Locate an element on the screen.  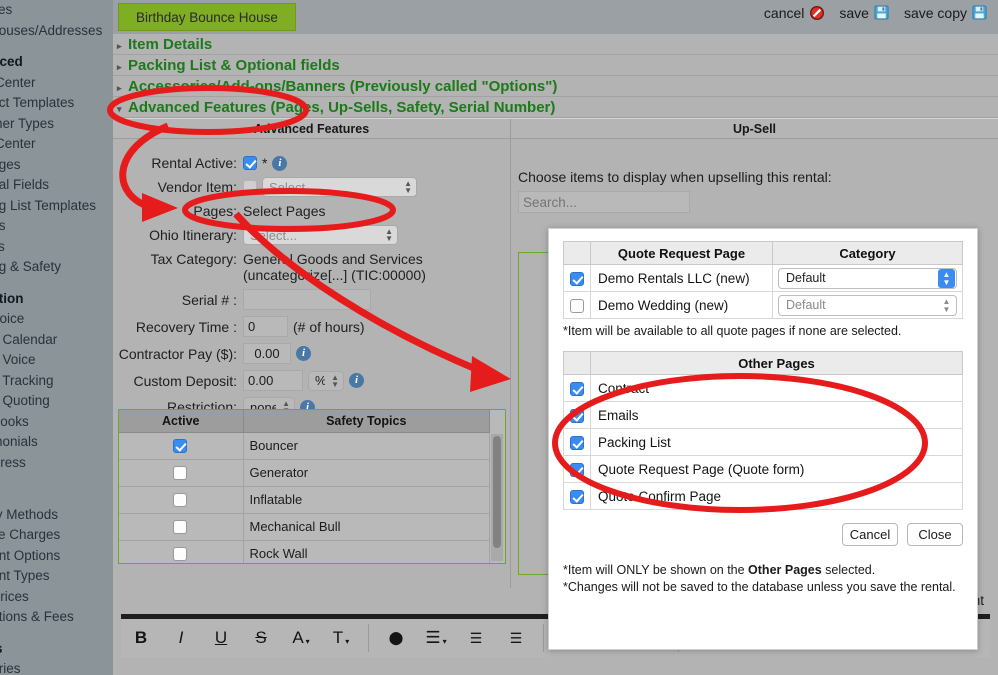
save-button: save is located at coordinates (864, 13).